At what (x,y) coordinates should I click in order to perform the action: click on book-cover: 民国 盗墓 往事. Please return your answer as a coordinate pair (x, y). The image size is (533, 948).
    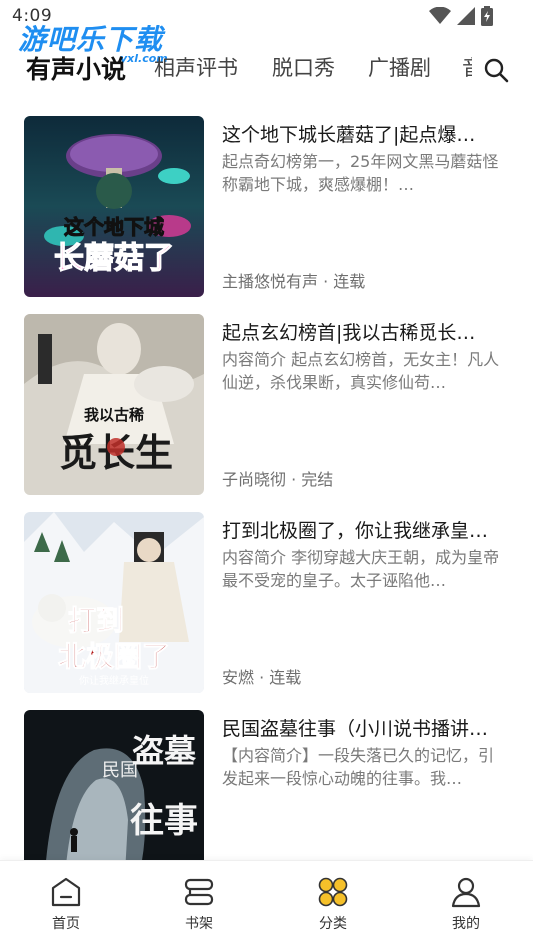
    Looking at the image, I should click on (114, 785).